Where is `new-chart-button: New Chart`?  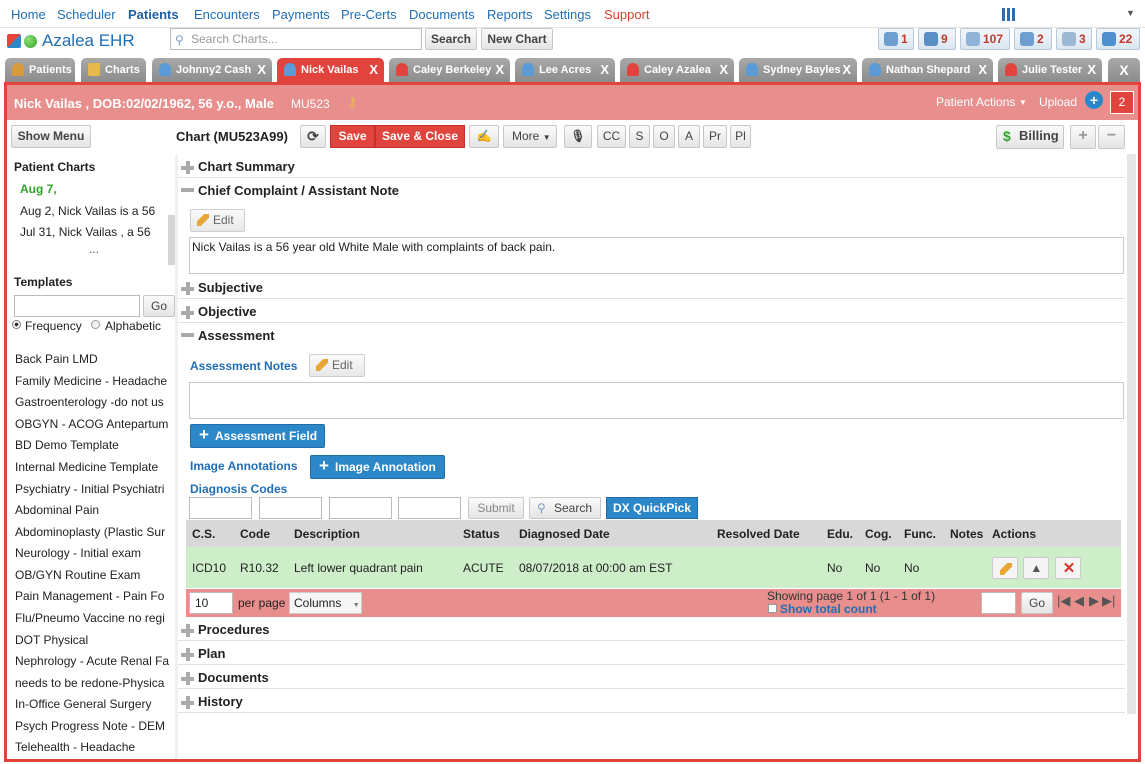
new-chart-button: New Chart is located at coordinates (517, 39).